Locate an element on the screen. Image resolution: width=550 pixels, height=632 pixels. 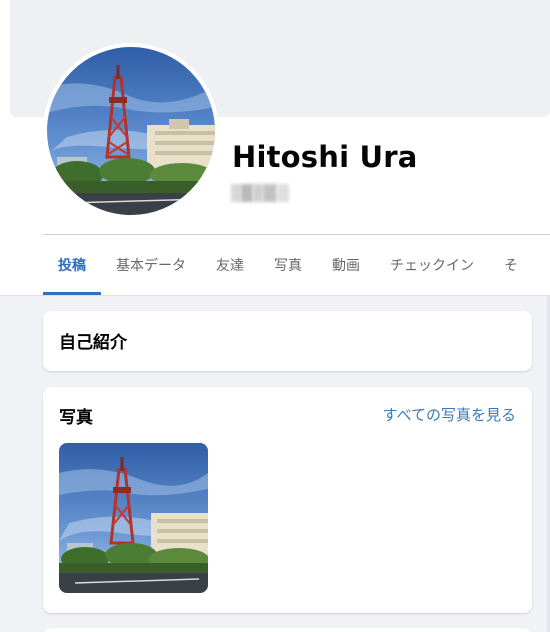
intro-card: 自己紹介 is located at coordinates (287, 341).